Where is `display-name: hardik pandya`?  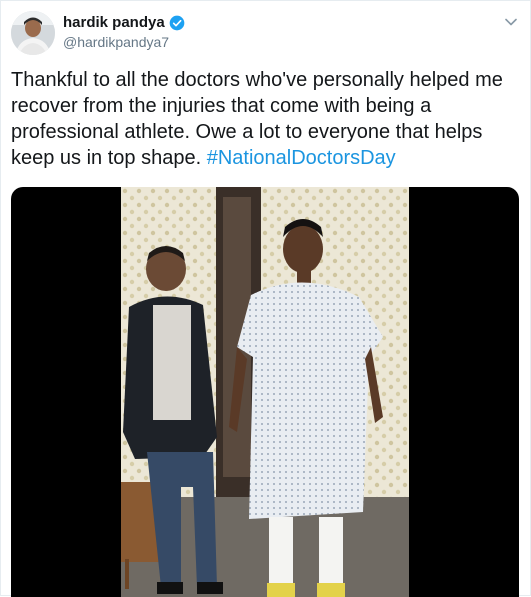
display-name: hardik pandya is located at coordinates (114, 22).